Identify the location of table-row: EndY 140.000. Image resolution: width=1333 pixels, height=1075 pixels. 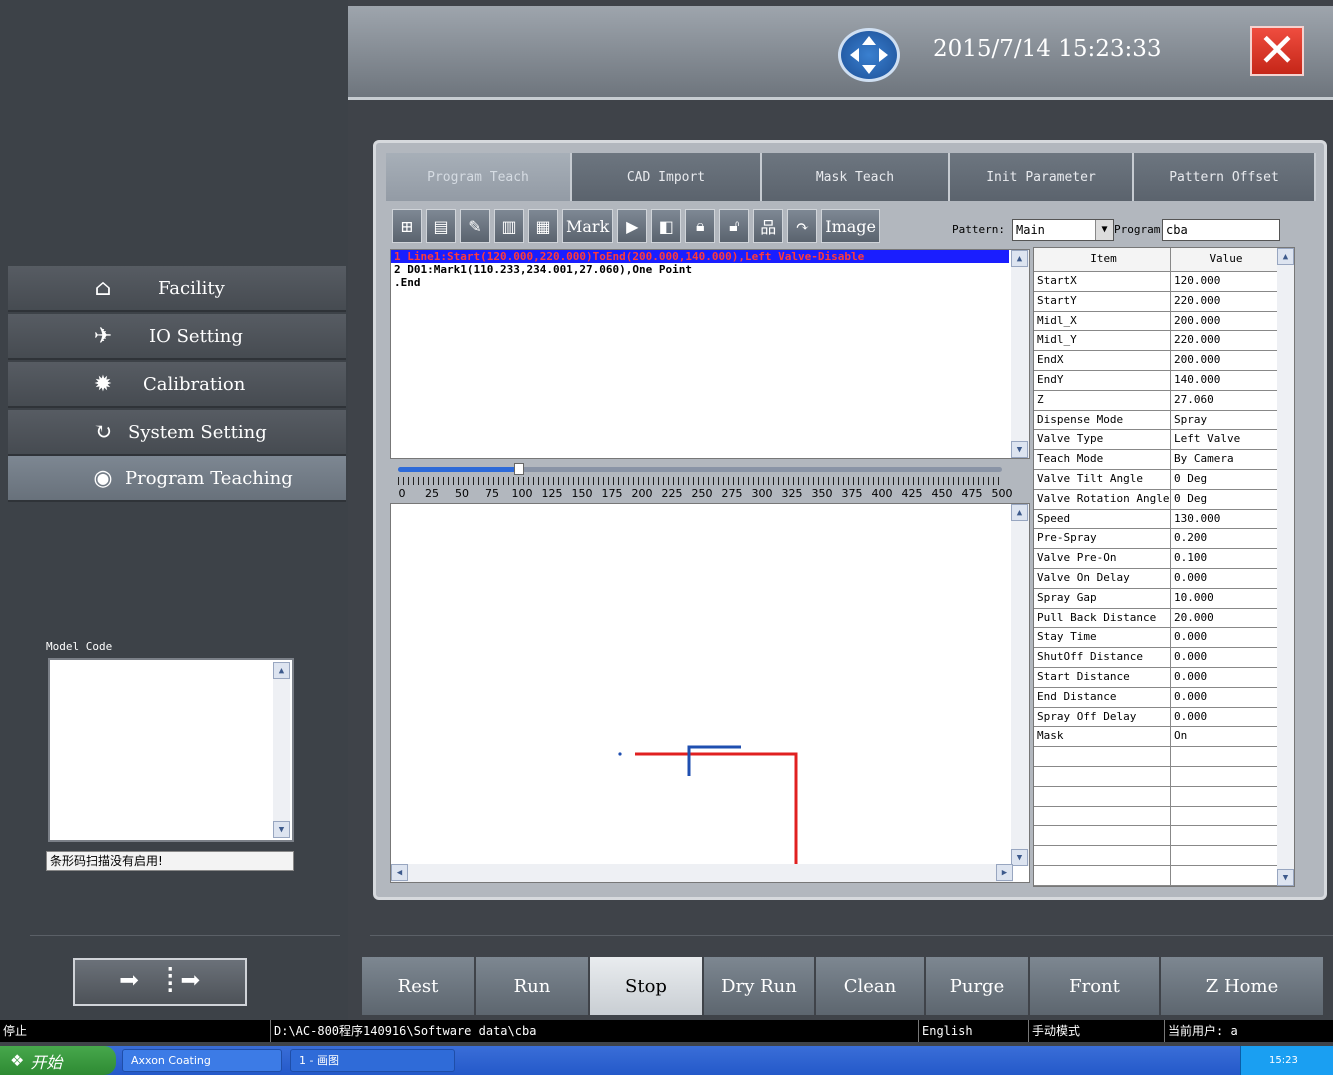
(1164, 380).